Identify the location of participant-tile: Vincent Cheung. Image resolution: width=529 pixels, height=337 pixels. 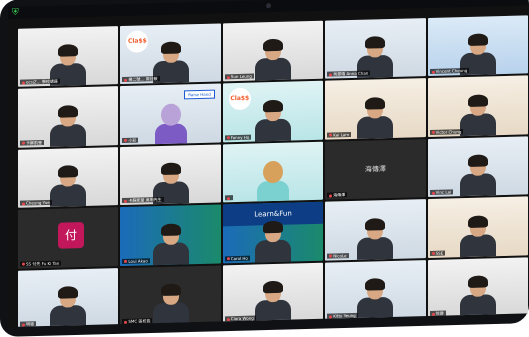
(477, 46).